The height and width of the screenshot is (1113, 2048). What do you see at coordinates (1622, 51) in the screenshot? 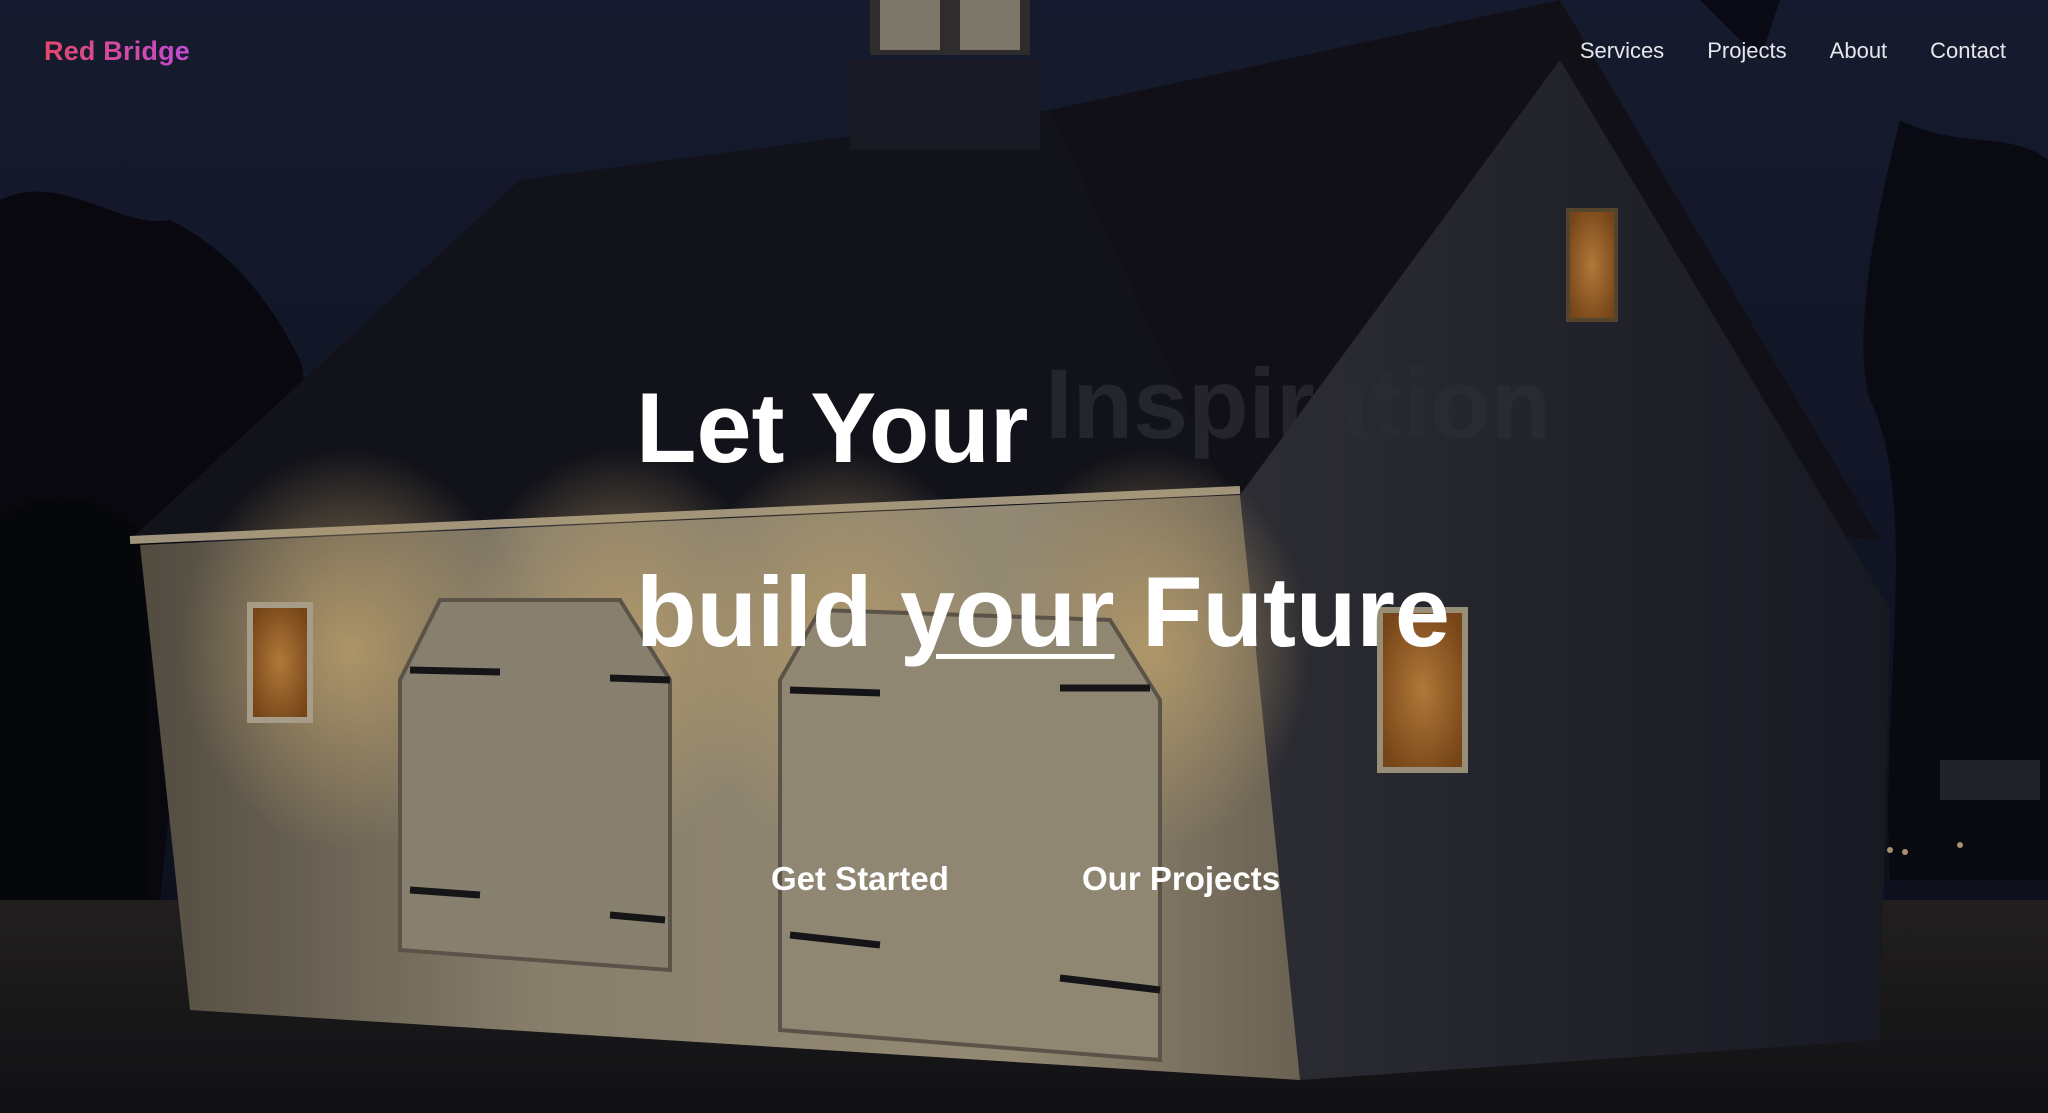
I see `nav-link-services: Services` at bounding box center [1622, 51].